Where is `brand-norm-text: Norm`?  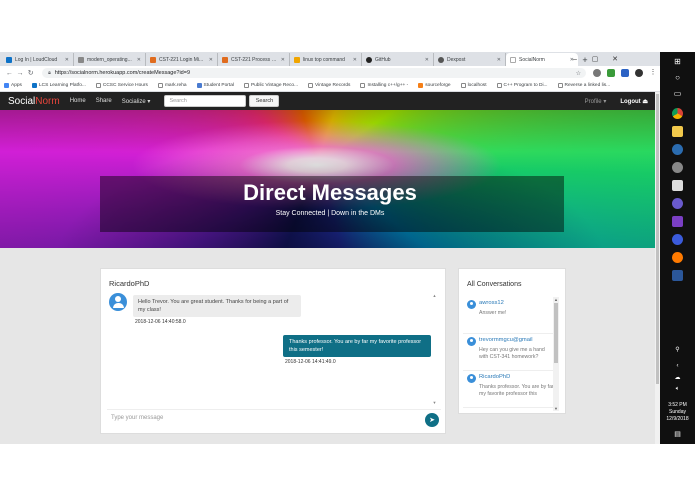 brand-norm-text: Norm is located at coordinates (47, 101).